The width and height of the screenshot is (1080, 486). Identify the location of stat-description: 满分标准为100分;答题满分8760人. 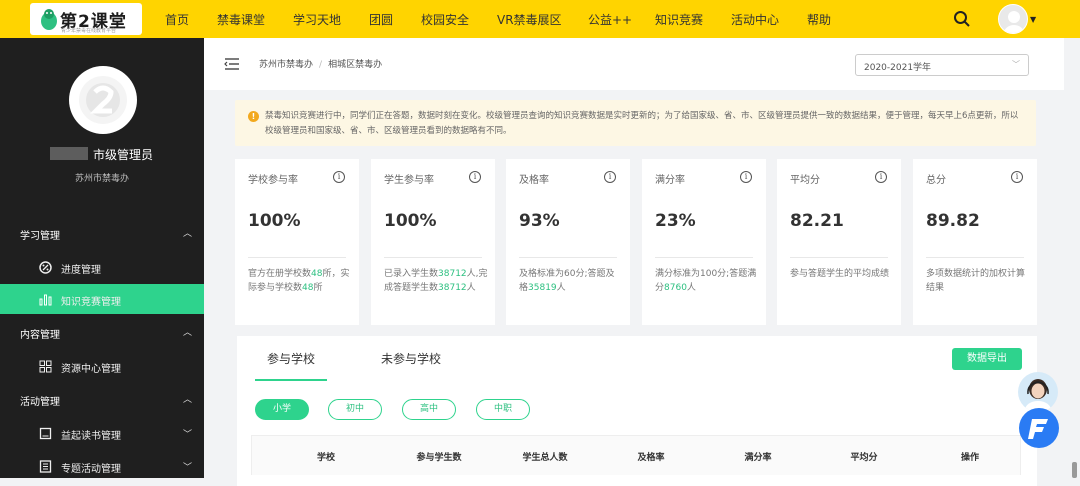
(706, 281).